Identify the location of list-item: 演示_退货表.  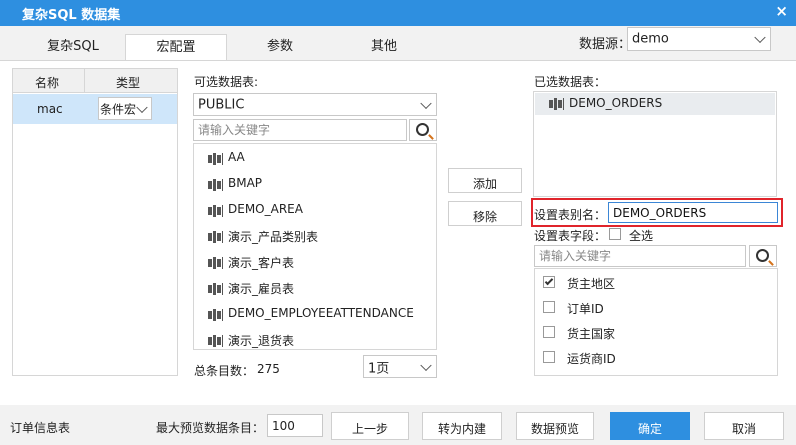
(315, 339).